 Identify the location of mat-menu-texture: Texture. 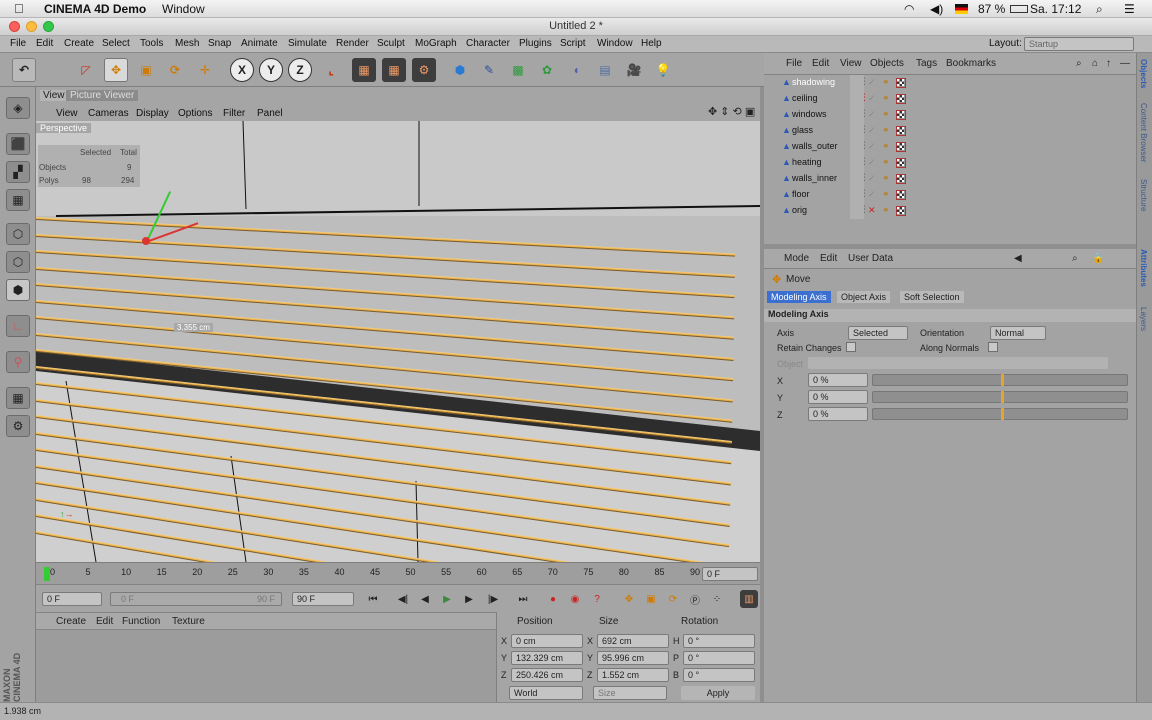
(188, 621).